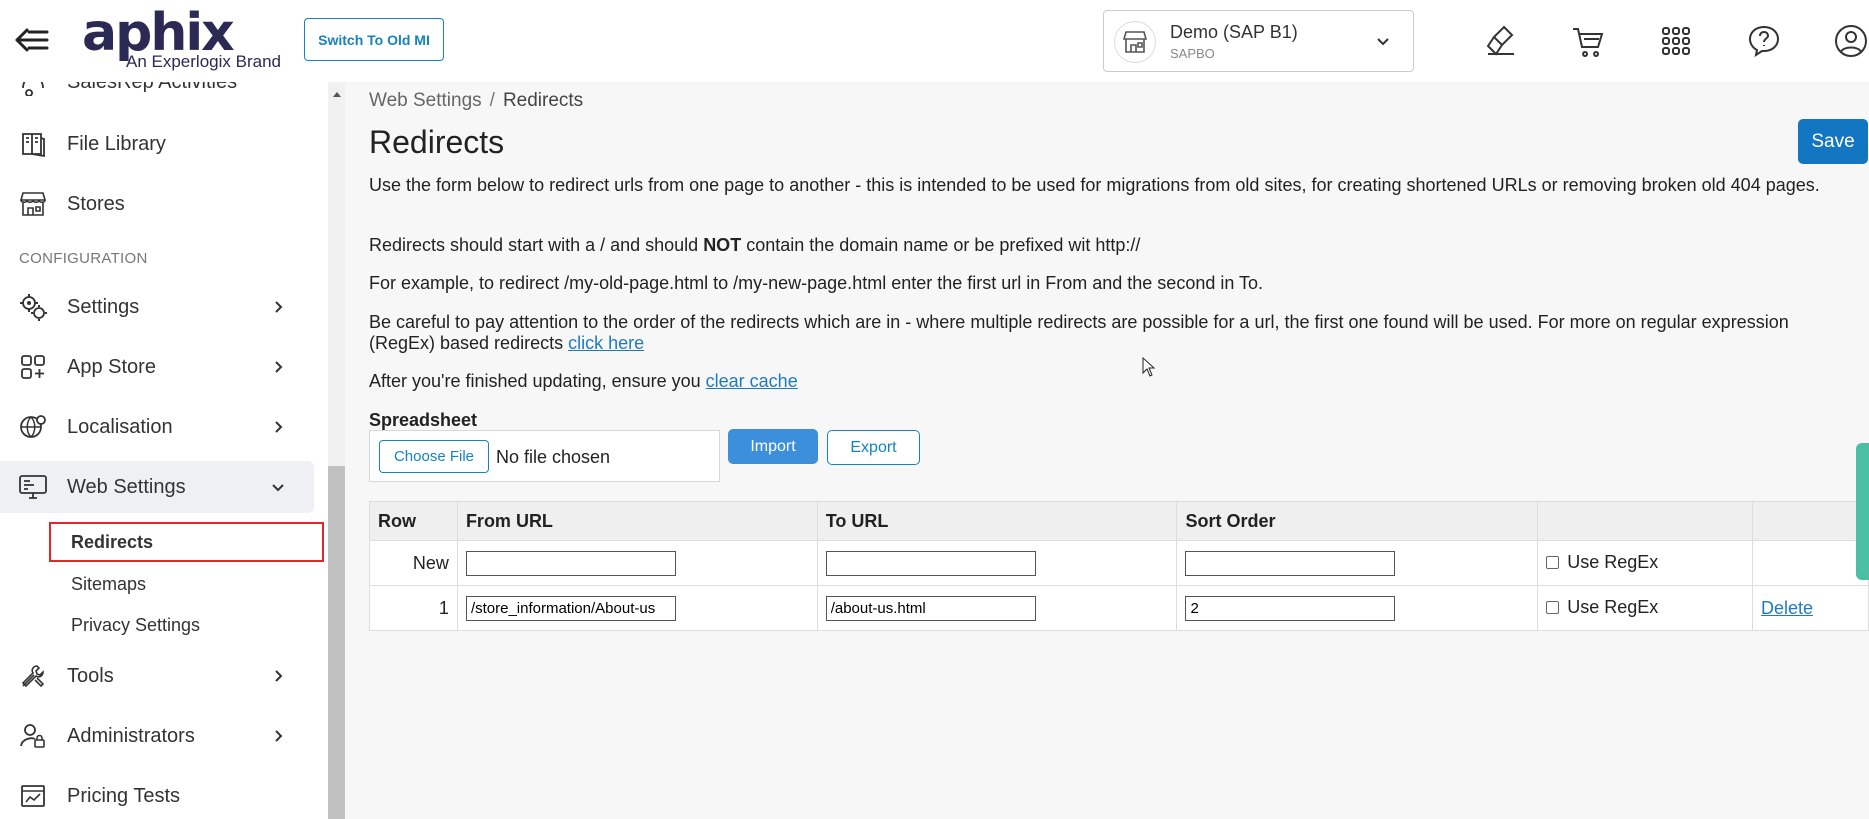 The height and width of the screenshot is (819, 1869). What do you see at coordinates (873, 447) in the screenshot?
I see `export-button: Export` at bounding box center [873, 447].